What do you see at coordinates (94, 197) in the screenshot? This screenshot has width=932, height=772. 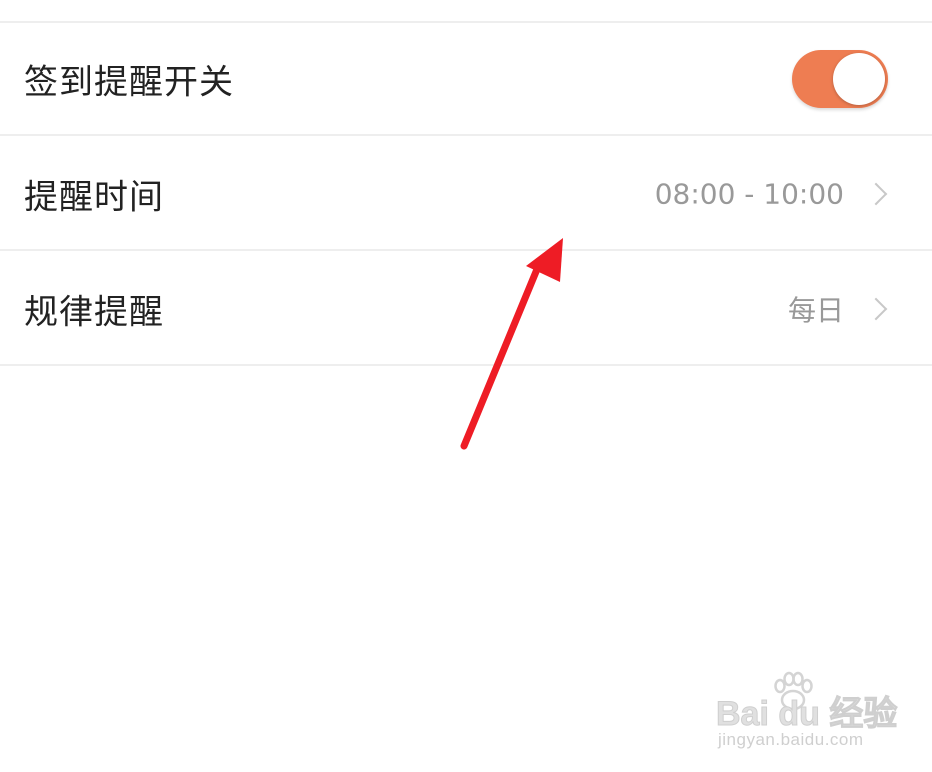 I see `row-label: 提醒时间` at bounding box center [94, 197].